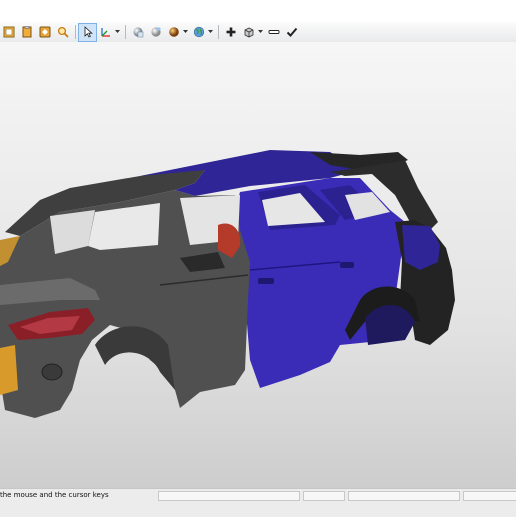 The width and height of the screenshot is (516, 517). What do you see at coordinates (291, 32) in the screenshot?
I see `check-icon` at bounding box center [291, 32].